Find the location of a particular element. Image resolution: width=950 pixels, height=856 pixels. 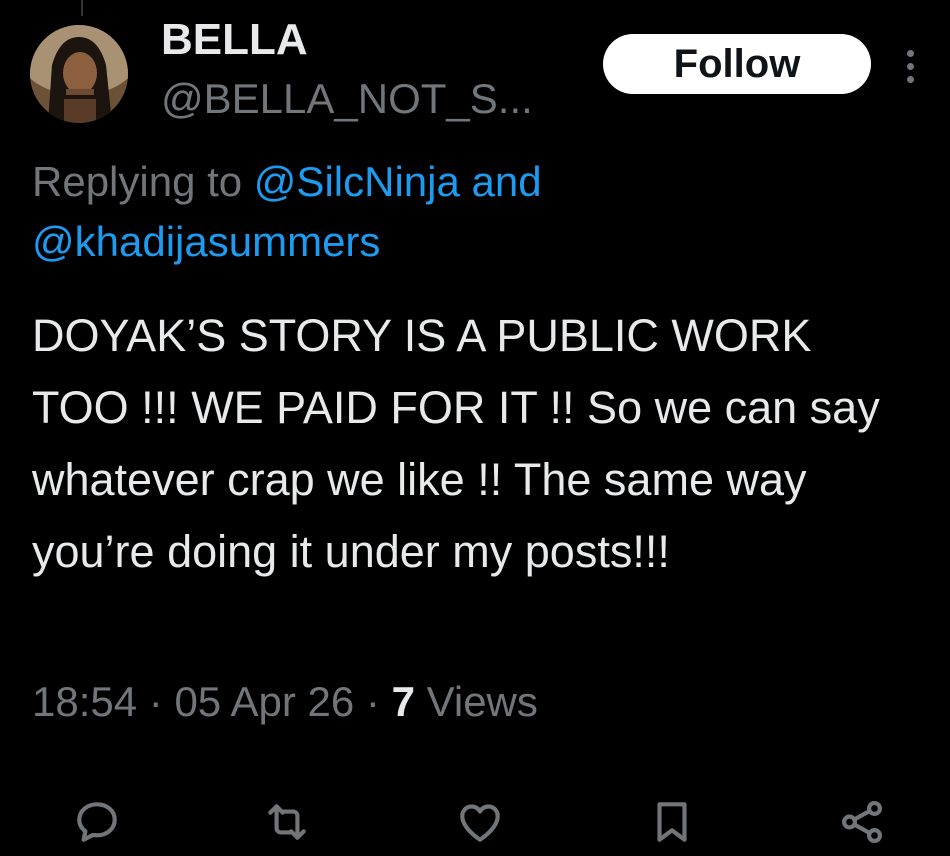

avatar is located at coordinates (79, 74).